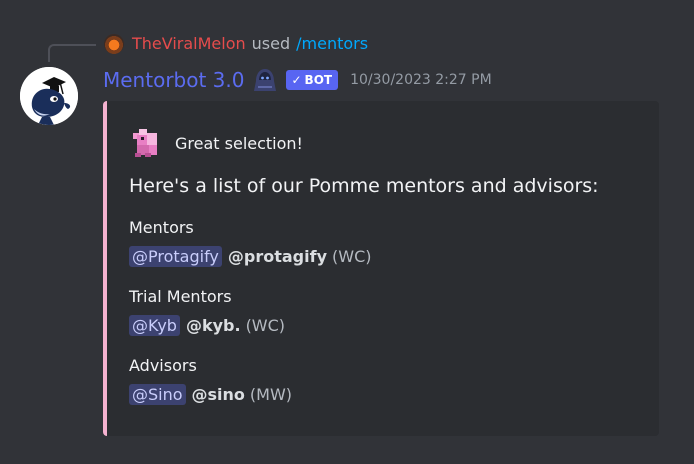 The height and width of the screenshot is (464, 694). I want to click on orca-mascot-icon, so click(49, 96).